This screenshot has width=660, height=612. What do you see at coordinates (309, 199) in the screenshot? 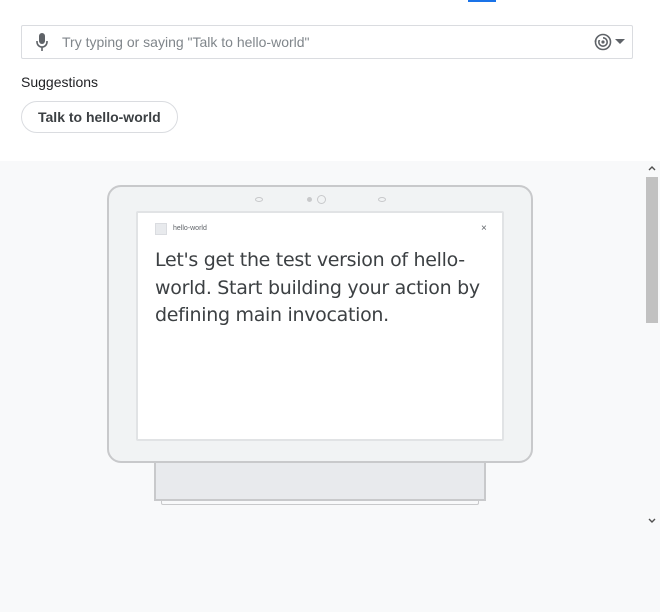
I see `sensor-dot-center` at bounding box center [309, 199].